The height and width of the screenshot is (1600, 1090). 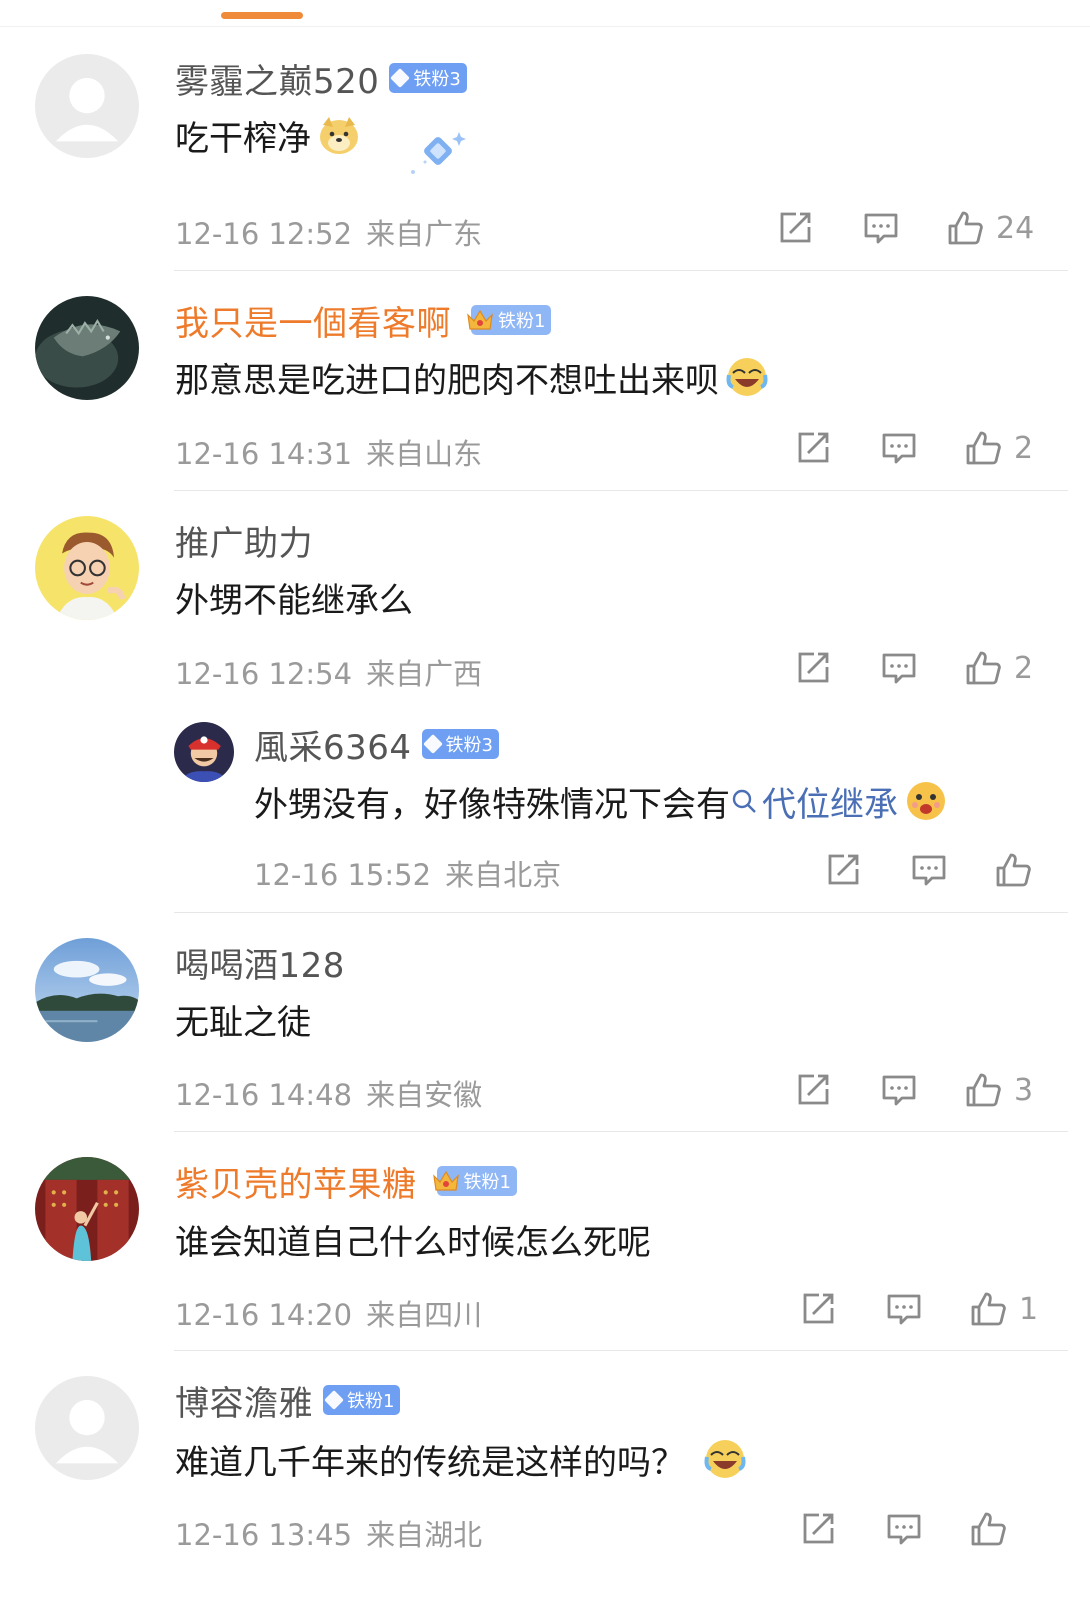 I want to click on comment-location: 来自湖北, so click(x=424, y=1535).